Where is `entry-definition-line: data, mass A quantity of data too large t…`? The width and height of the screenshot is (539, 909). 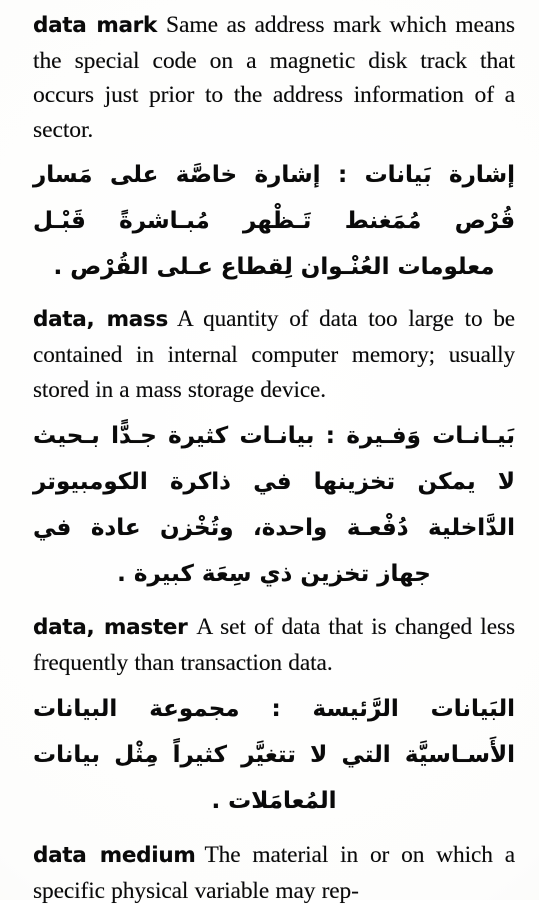
entry-definition-line: data, mass A quantity of data too large t… is located at coordinates (274, 354).